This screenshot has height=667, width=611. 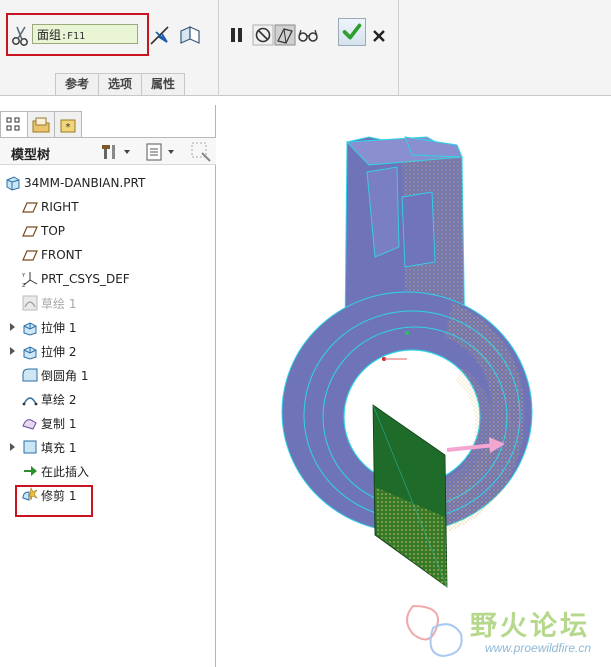 What do you see at coordinates (53, 231) in the screenshot?
I see `tree-item-label: TOP` at bounding box center [53, 231].